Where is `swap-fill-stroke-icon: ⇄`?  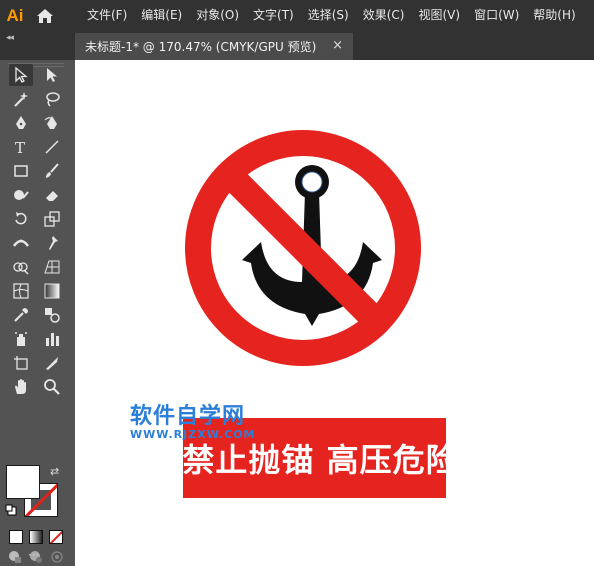 swap-fill-stroke-icon: ⇄ is located at coordinates (54, 471).